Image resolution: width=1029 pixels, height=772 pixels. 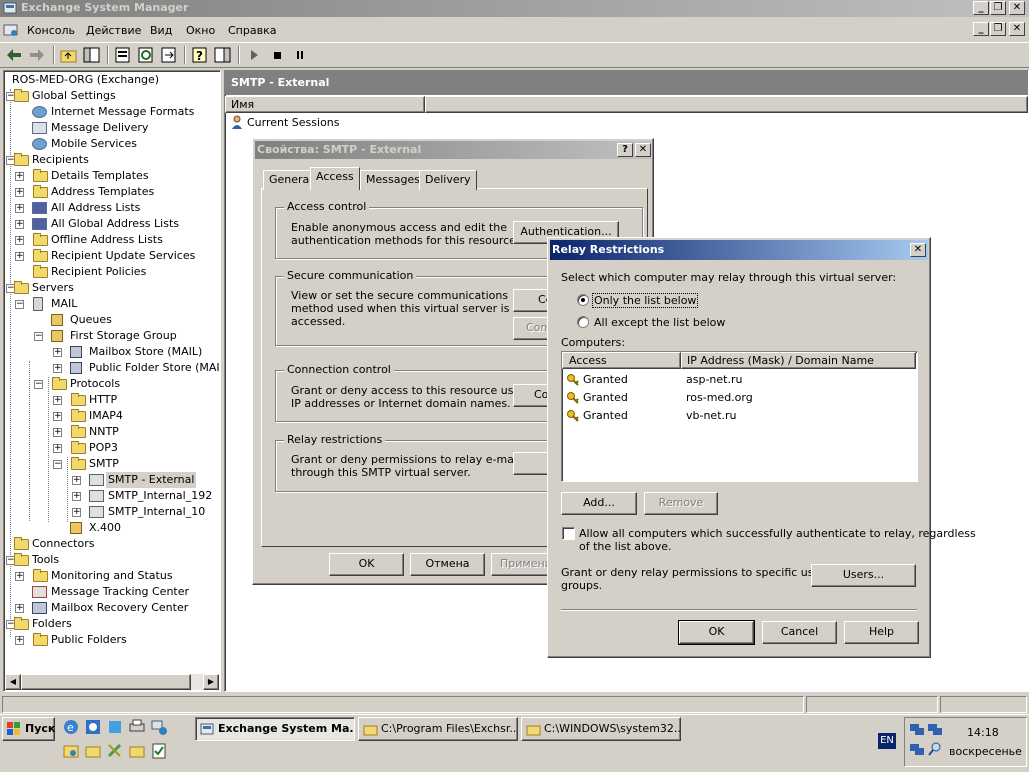 What do you see at coordinates (111, 240) in the screenshot?
I see `tree-item-offline-address-lists: + Offline Address Lists` at bounding box center [111, 240].